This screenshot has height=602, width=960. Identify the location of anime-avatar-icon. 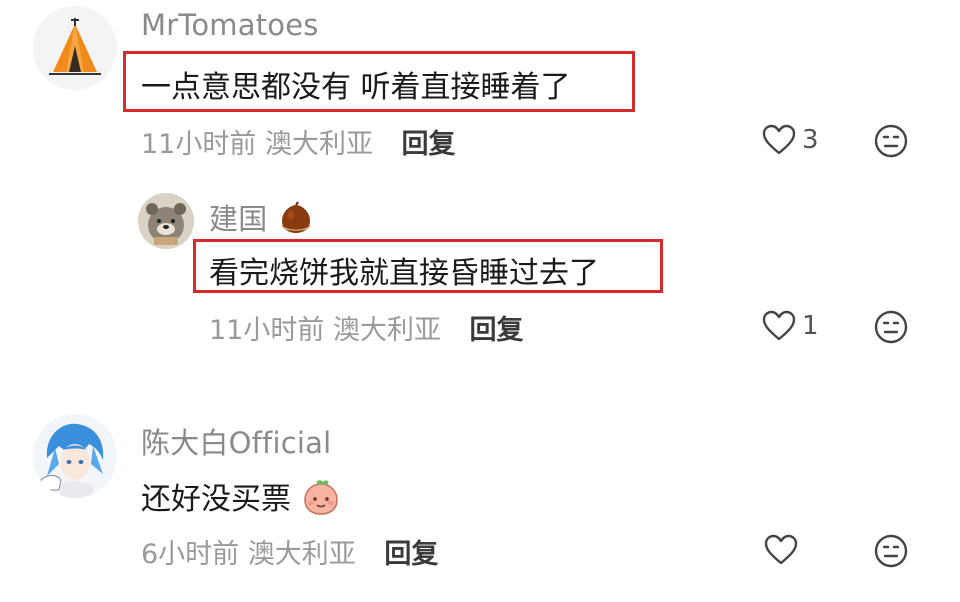
(75, 456).